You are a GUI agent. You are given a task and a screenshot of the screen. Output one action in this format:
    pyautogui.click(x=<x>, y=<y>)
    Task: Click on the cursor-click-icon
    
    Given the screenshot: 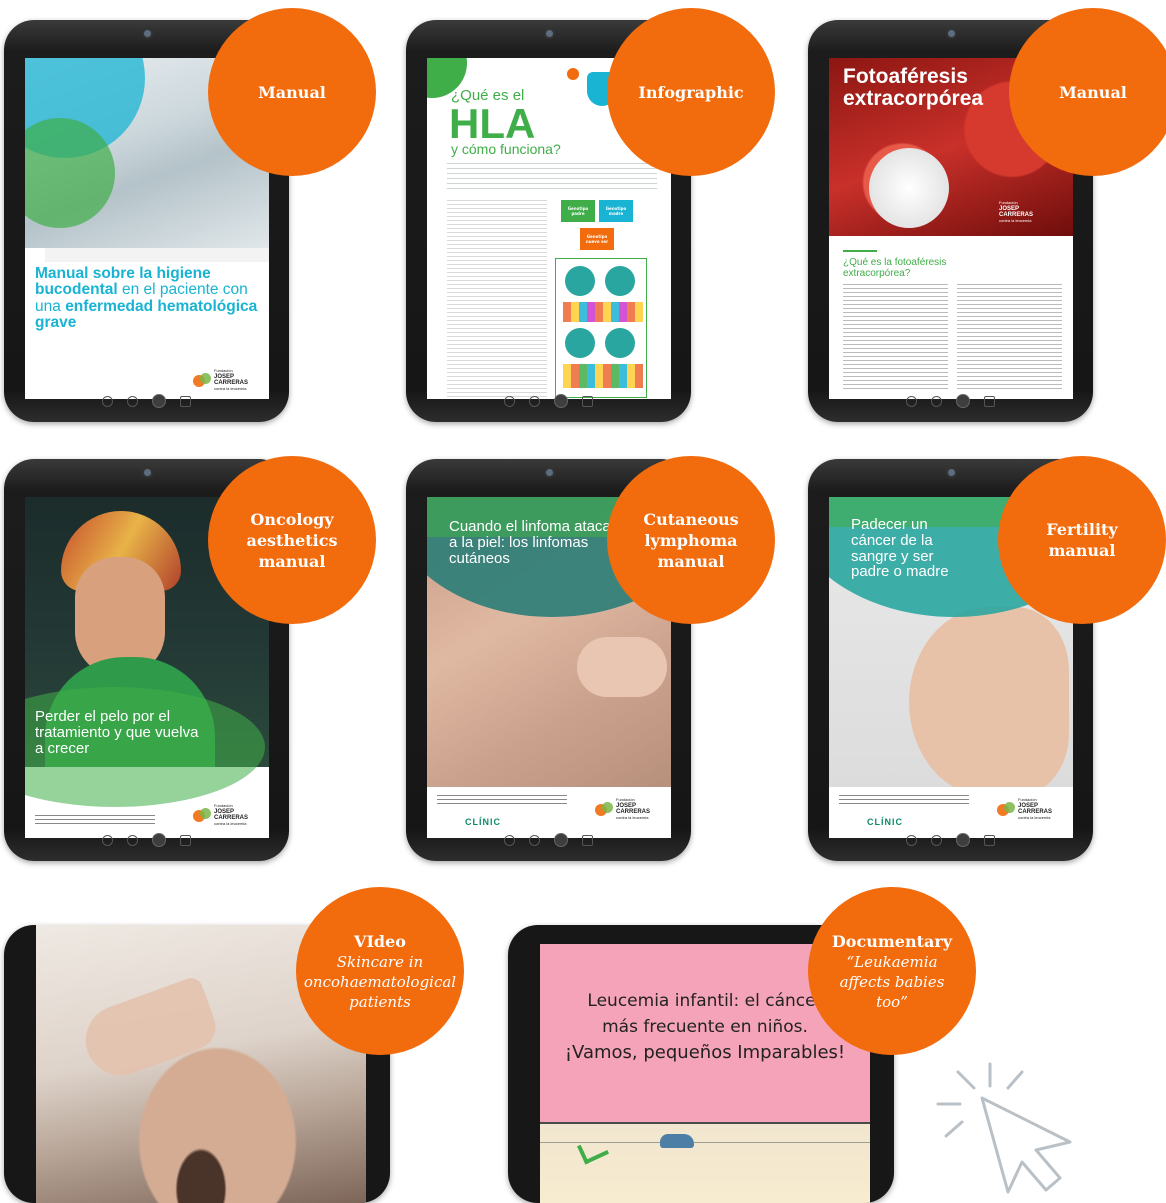 What is the action you would take?
    pyautogui.click(x=1004, y=1128)
    